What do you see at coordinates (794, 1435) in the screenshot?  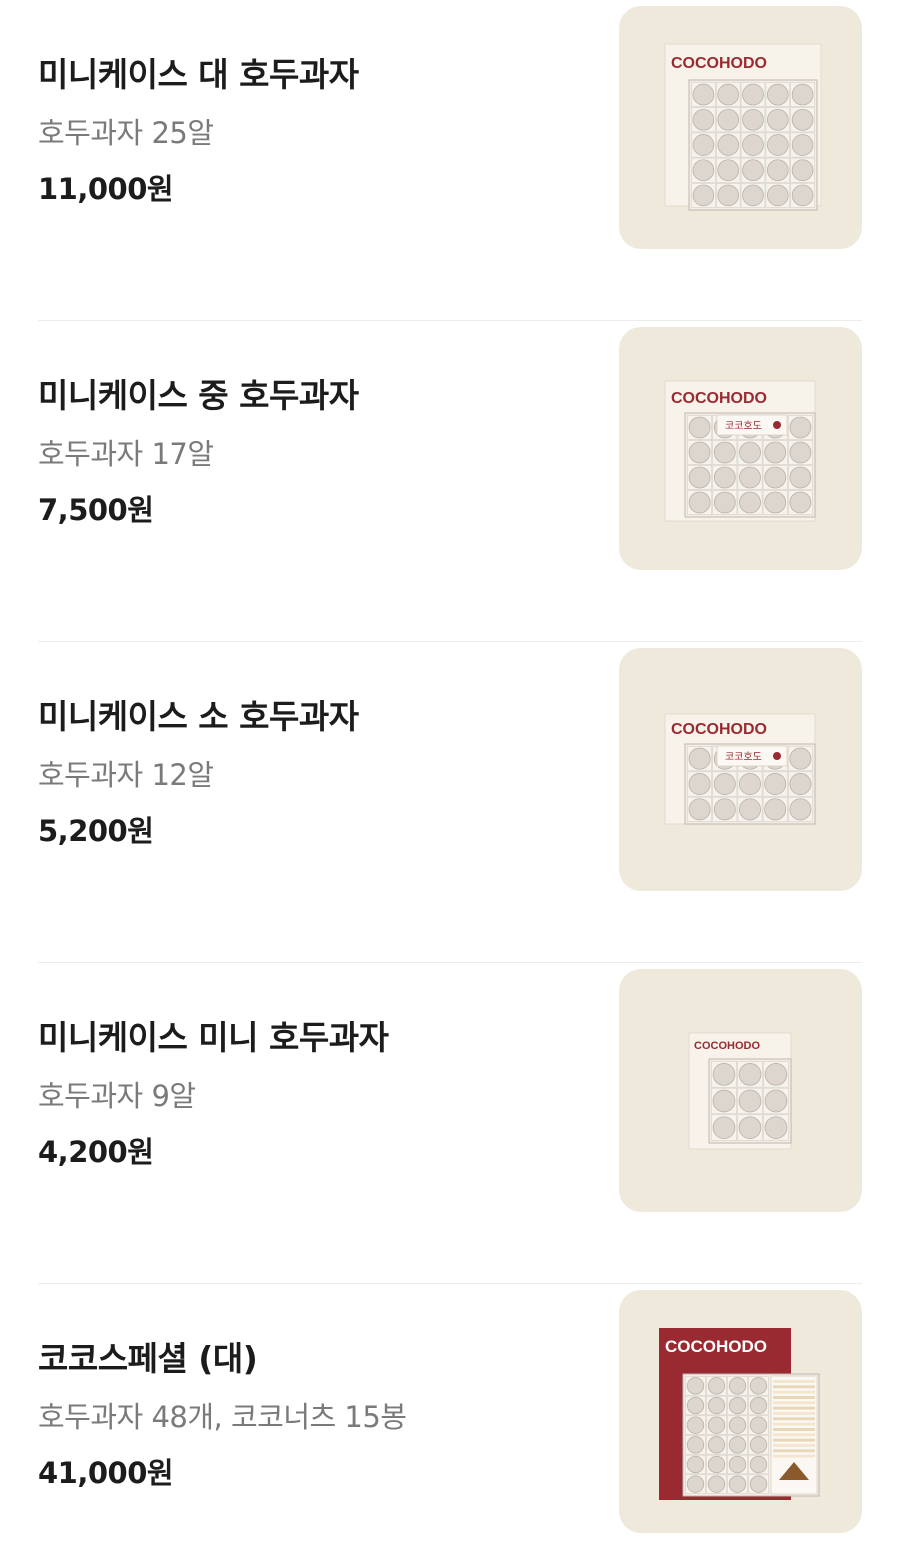 I see `coconuts-bags` at bounding box center [794, 1435].